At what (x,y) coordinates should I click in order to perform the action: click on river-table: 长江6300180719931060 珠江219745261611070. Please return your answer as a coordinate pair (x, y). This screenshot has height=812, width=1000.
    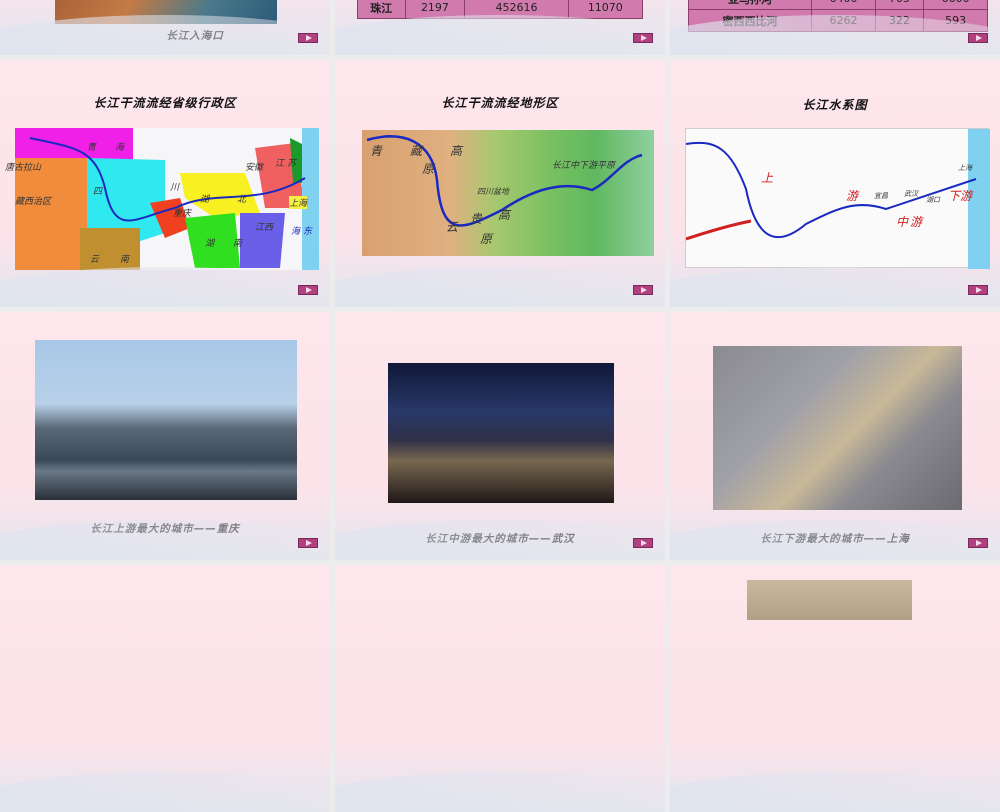
    Looking at the image, I should click on (500, 9).